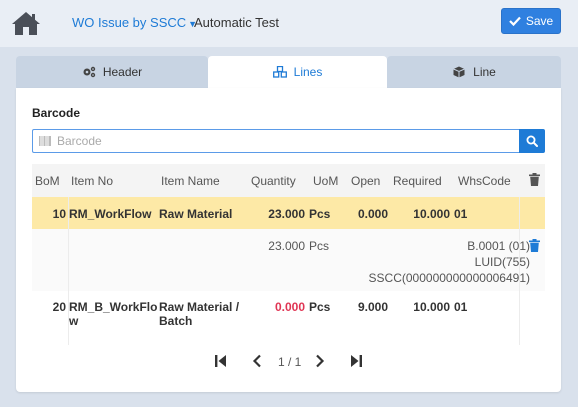 This screenshot has height=407, width=578. I want to click on tab-line-label: Line, so click(484, 72).